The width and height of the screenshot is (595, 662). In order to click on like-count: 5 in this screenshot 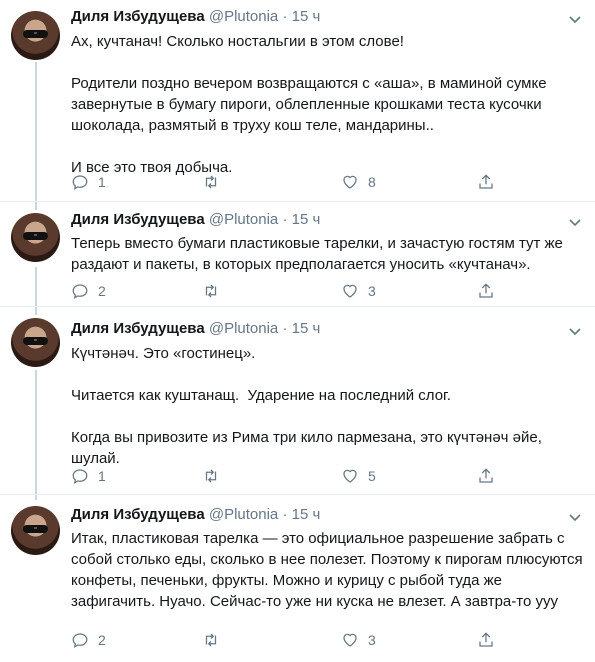, I will do `click(372, 476)`.